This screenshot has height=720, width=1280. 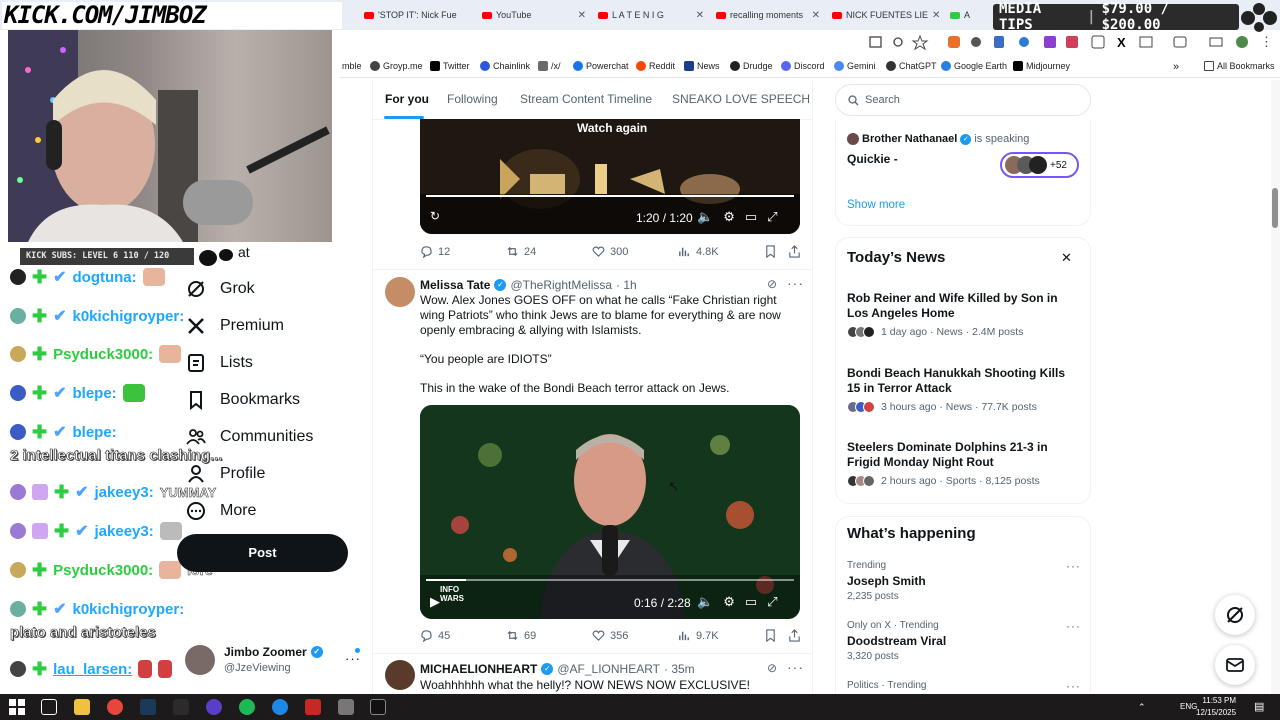 I want to click on notification-icon: ▤, so click(x=1259, y=706).